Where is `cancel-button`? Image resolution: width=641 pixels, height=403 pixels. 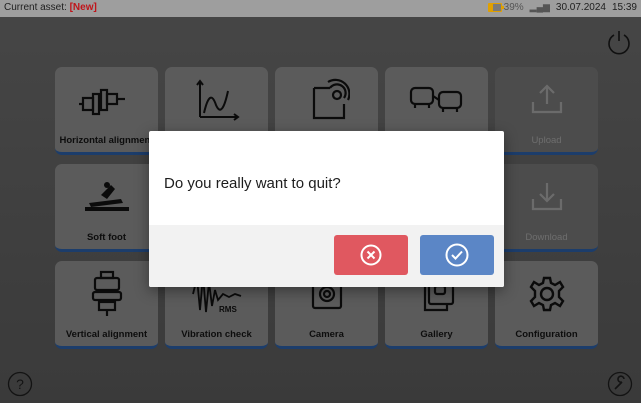
cancel-button is located at coordinates (371, 255).